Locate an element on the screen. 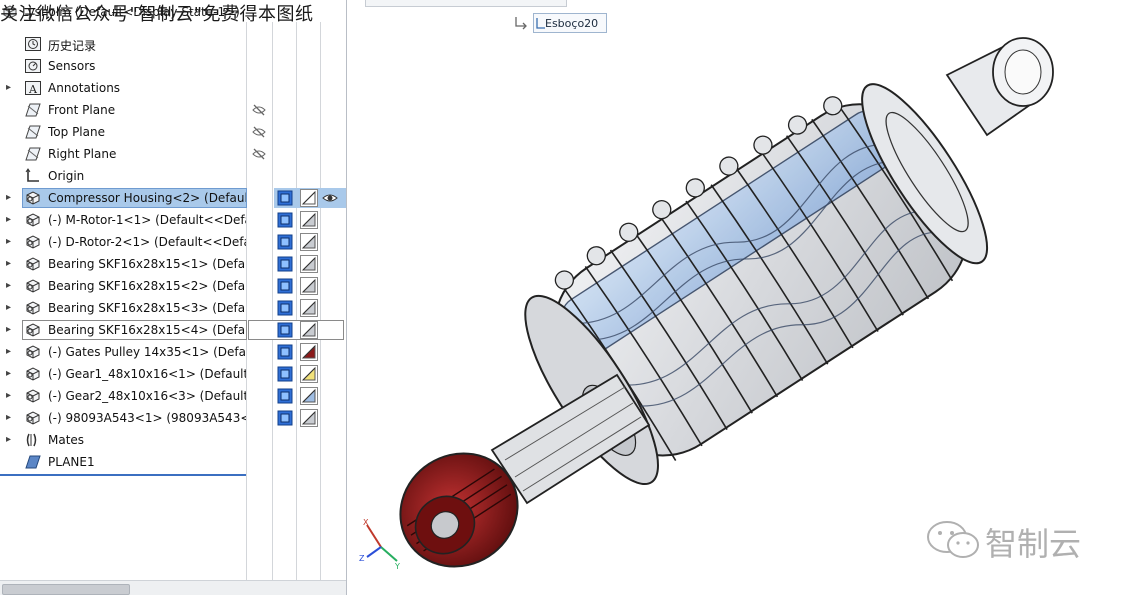 This screenshot has height=595, width=1133. horizontal-scrollbar is located at coordinates (173, 587).